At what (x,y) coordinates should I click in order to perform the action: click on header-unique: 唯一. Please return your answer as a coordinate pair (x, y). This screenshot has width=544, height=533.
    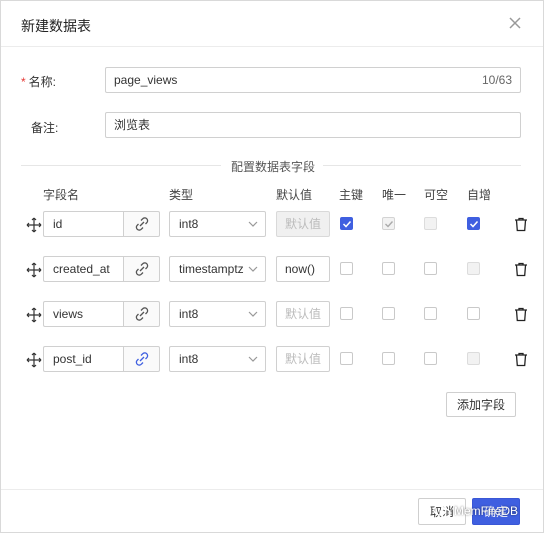
    Looking at the image, I should click on (394, 195).